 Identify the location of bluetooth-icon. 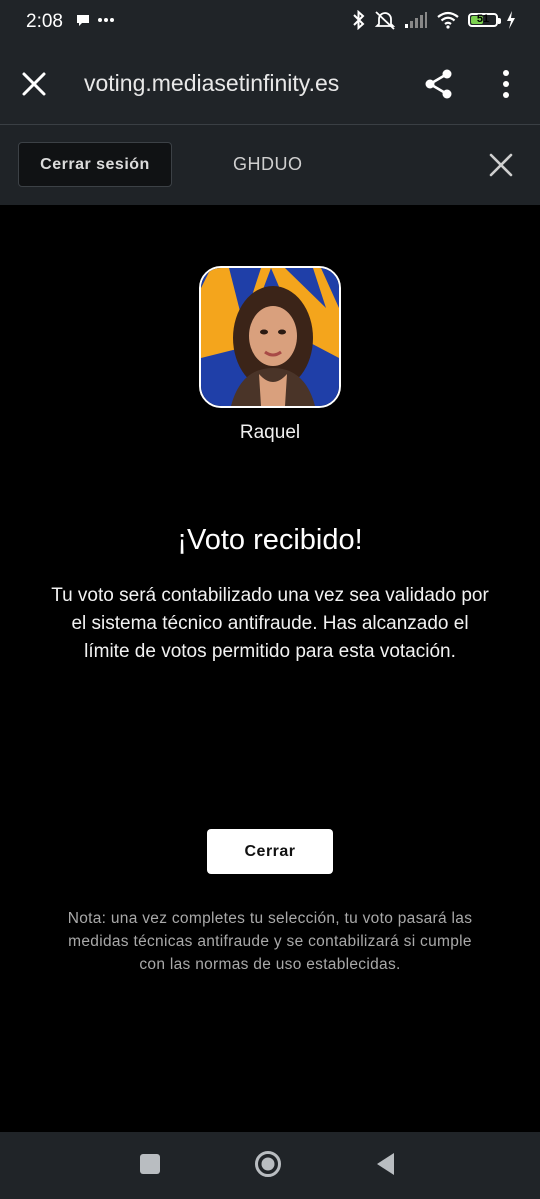
(359, 20).